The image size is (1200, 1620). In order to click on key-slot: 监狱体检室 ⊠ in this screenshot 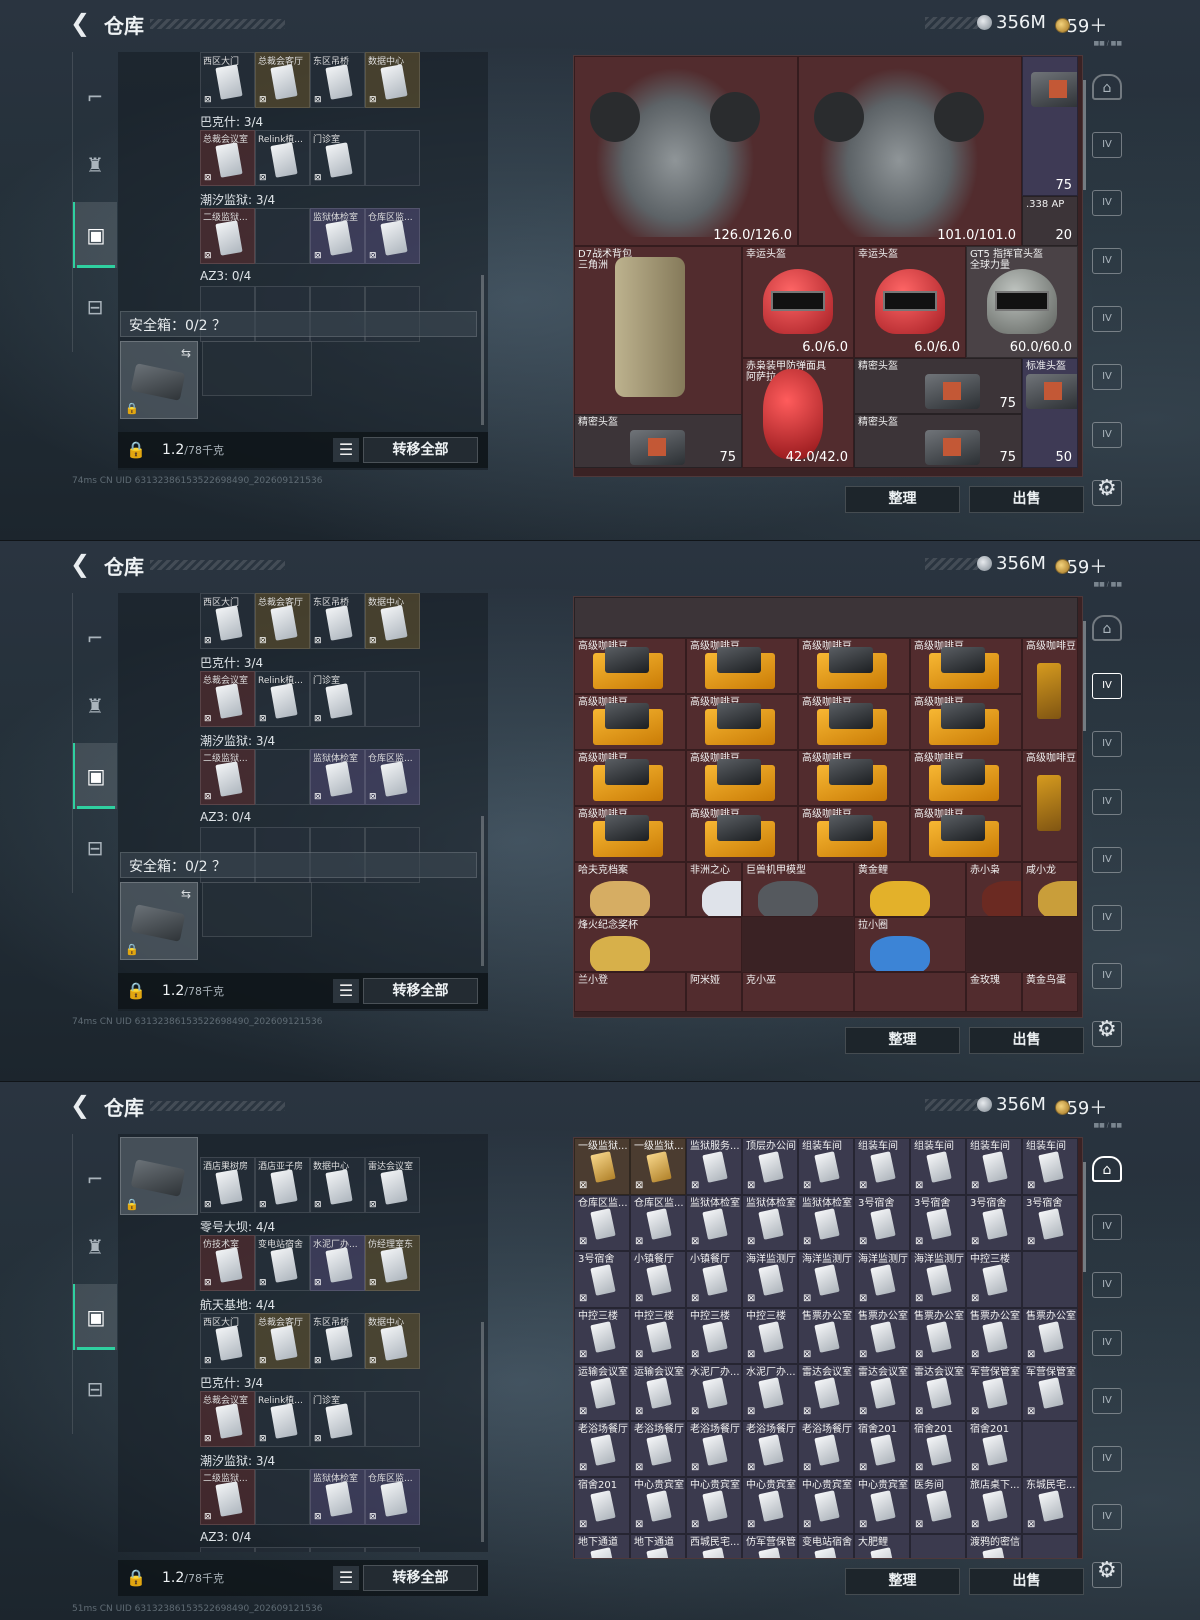, I will do `click(337, 777)`.